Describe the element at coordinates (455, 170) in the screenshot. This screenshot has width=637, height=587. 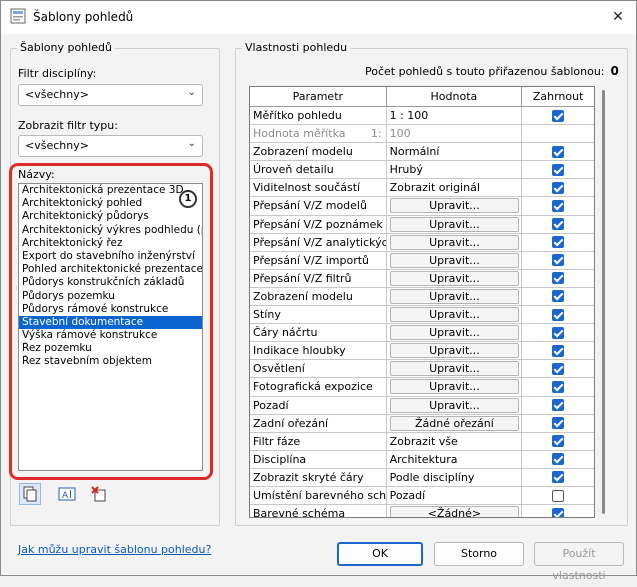
I see `value-cell: Hrubý` at that location.